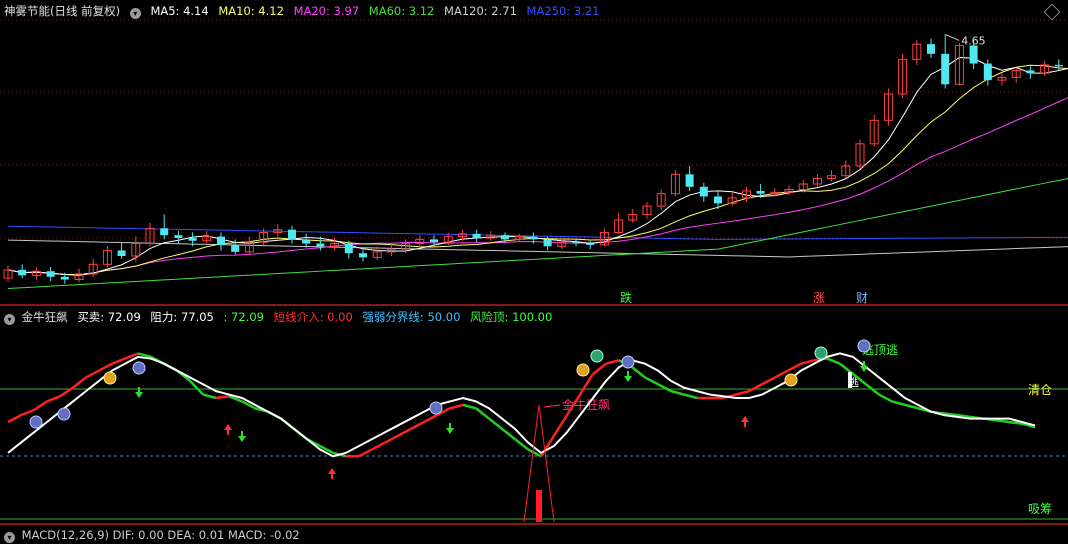 This screenshot has height=544, width=1068. Describe the element at coordinates (626, 297) in the screenshot. I see `event-tag: 跌` at that location.